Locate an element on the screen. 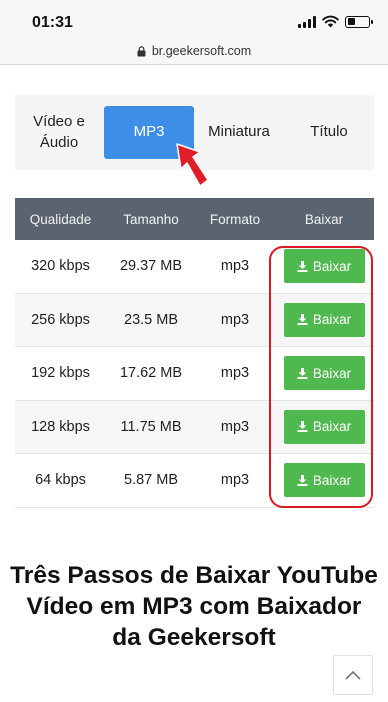  tab-video-audio: Vídeo e Áudio is located at coordinates (59, 132).